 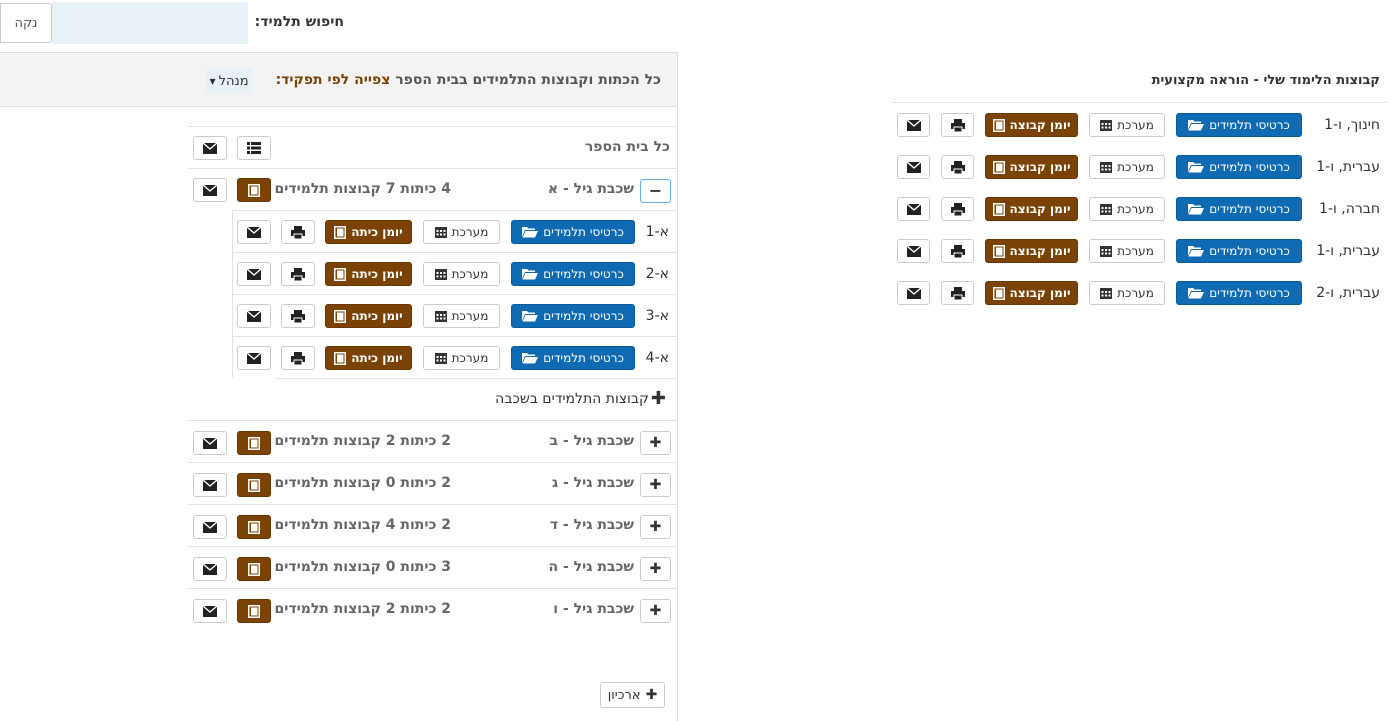 What do you see at coordinates (580, 399) in the screenshot?
I see `grade-groups-link: ✚ קבוצות התלמידים בשכבה` at bounding box center [580, 399].